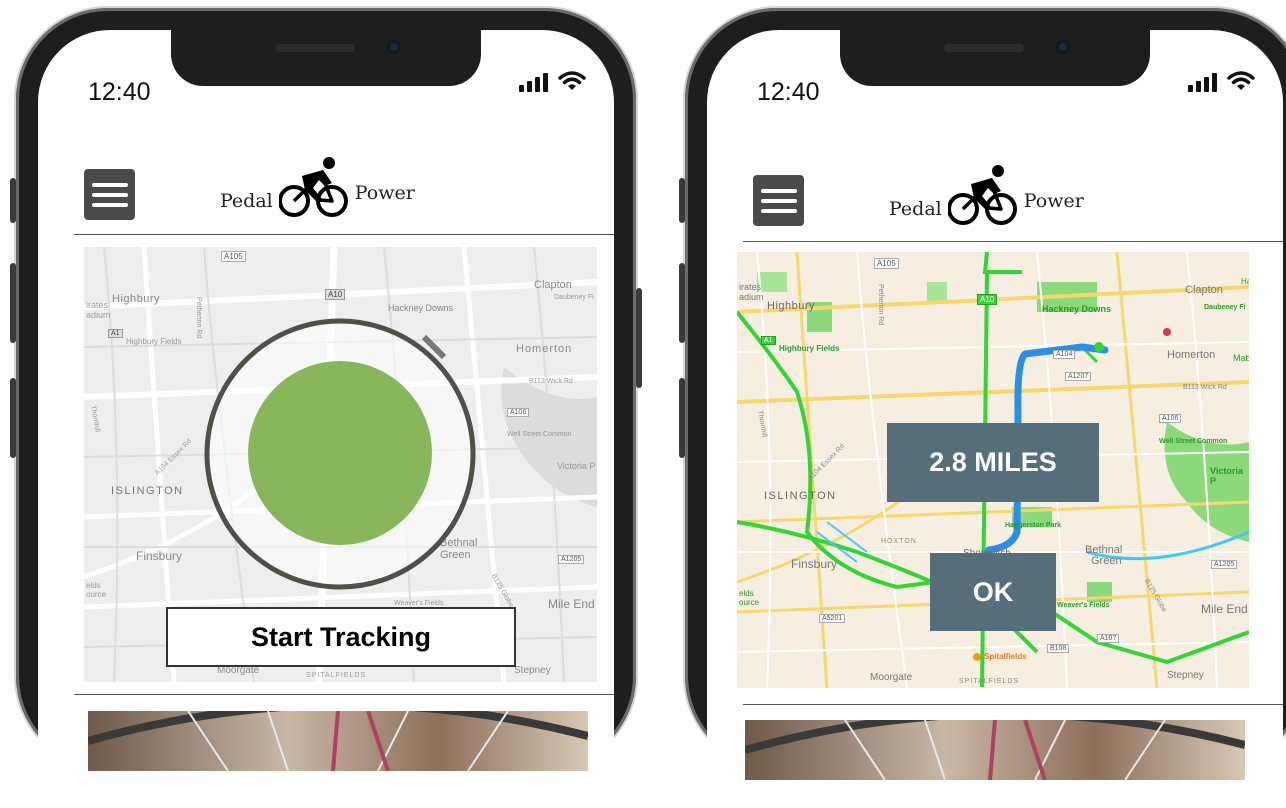 The height and width of the screenshot is (808, 1286). Describe the element at coordinates (899, 541) in the screenshot. I see `map-label: HOXTON` at that location.